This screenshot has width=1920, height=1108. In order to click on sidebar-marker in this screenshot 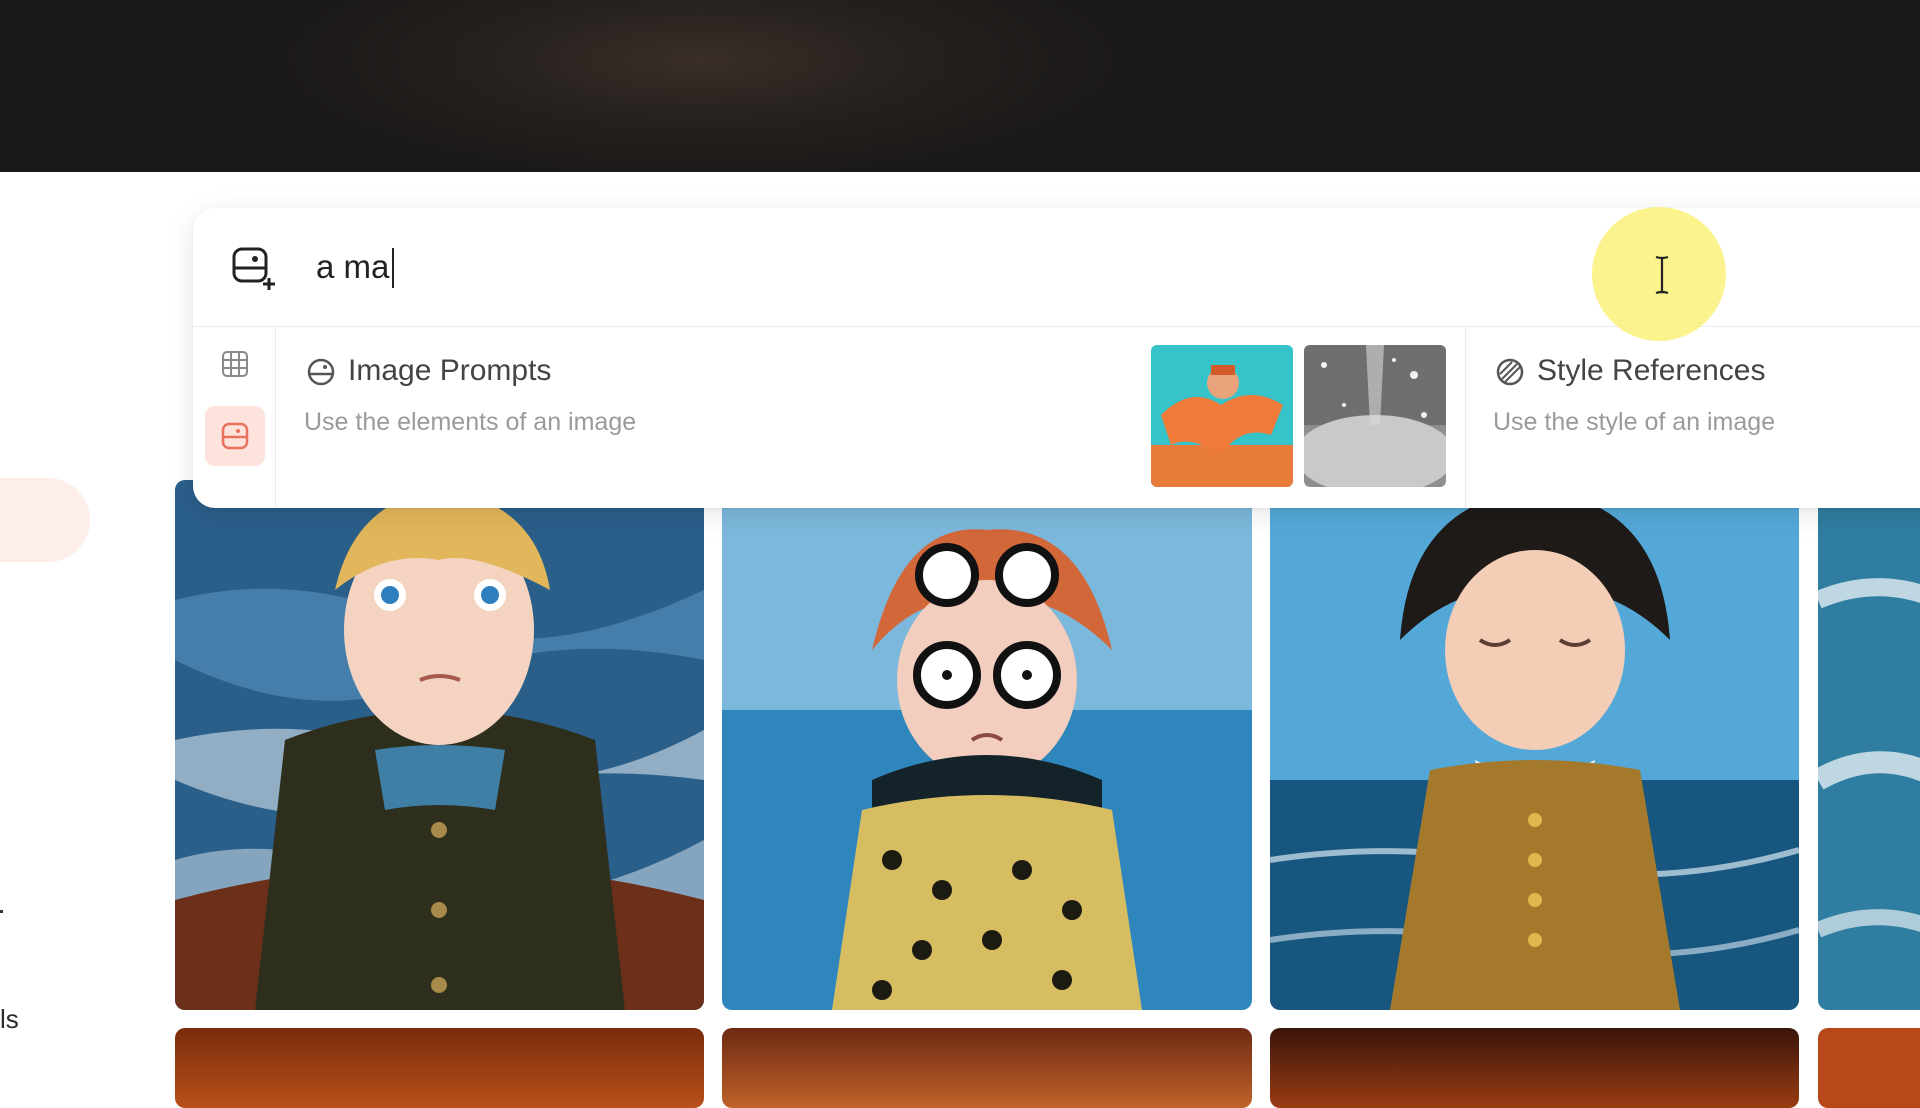, I will do `click(1, 911)`.